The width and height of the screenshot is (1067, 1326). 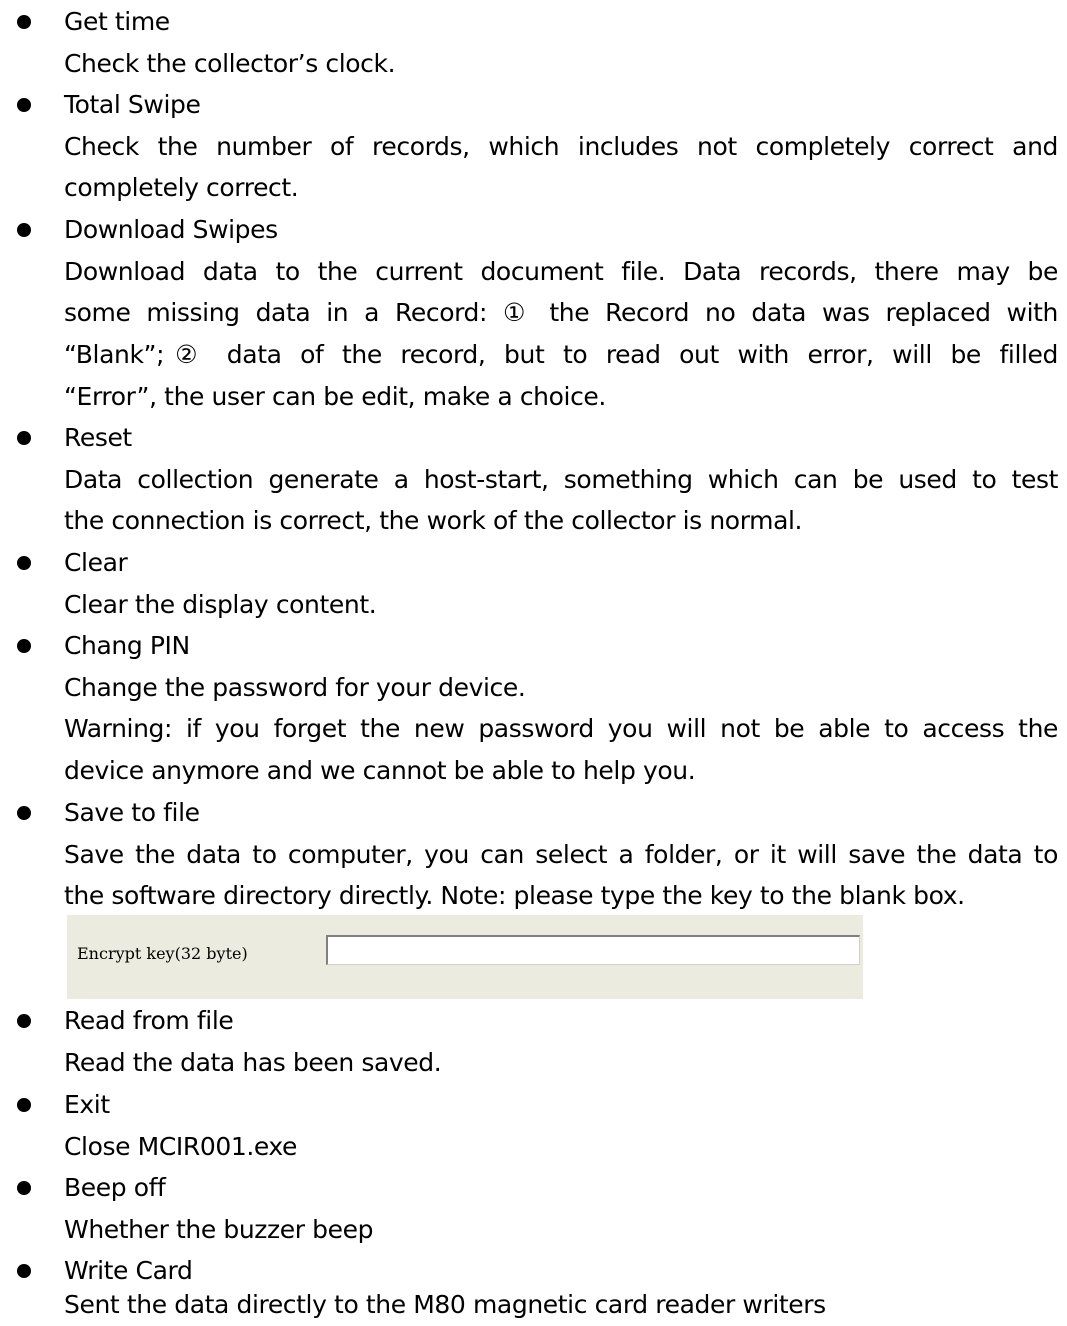 What do you see at coordinates (181, 187) in the screenshot?
I see `item-description: completely correct.` at bounding box center [181, 187].